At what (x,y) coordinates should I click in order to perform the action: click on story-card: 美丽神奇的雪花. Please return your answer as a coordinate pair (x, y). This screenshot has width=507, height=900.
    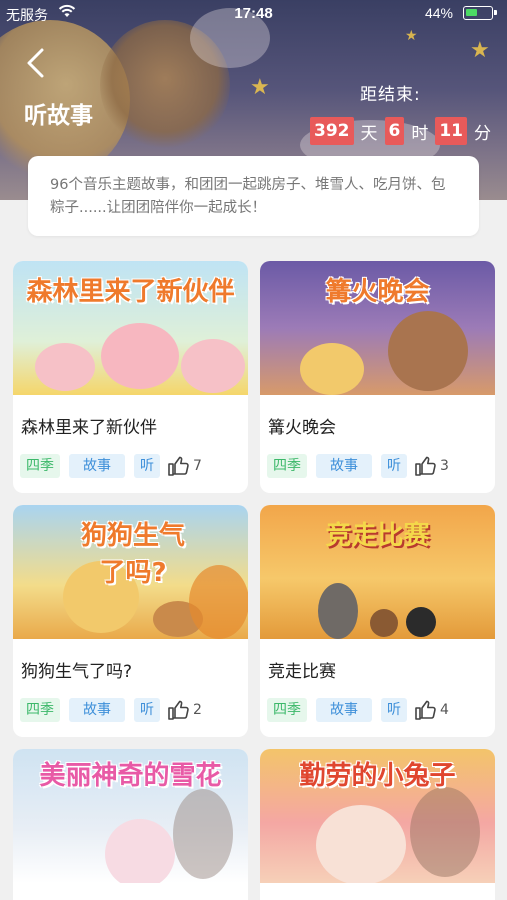
    Looking at the image, I should click on (130, 824).